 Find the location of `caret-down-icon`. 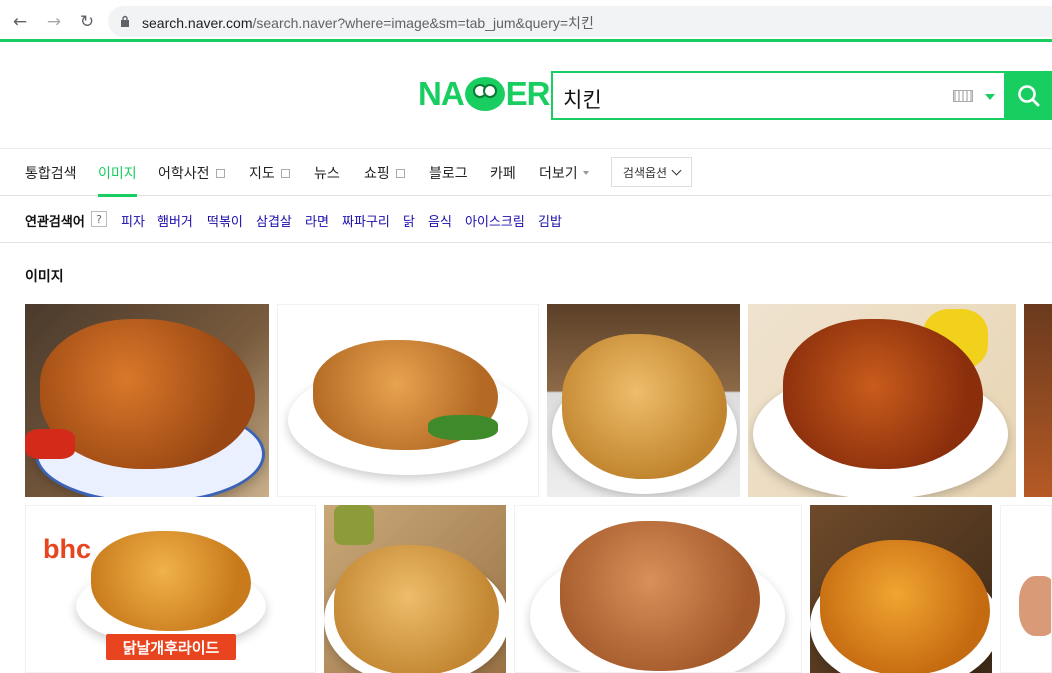

caret-down-icon is located at coordinates (585, 173).